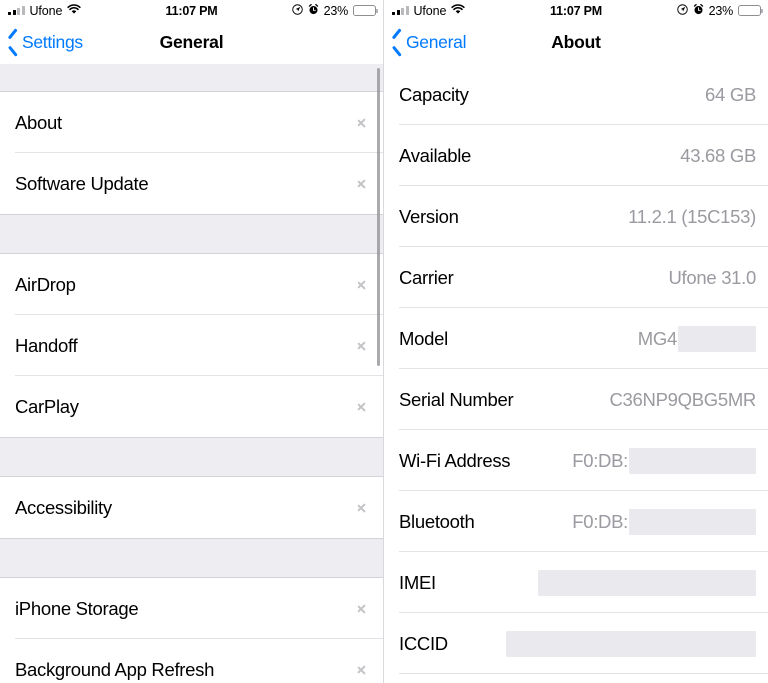 This screenshot has width=768, height=683. Describe the element at coordinates (47, 406) in the screenshot. I see `row-label: CarPlay` at that location.